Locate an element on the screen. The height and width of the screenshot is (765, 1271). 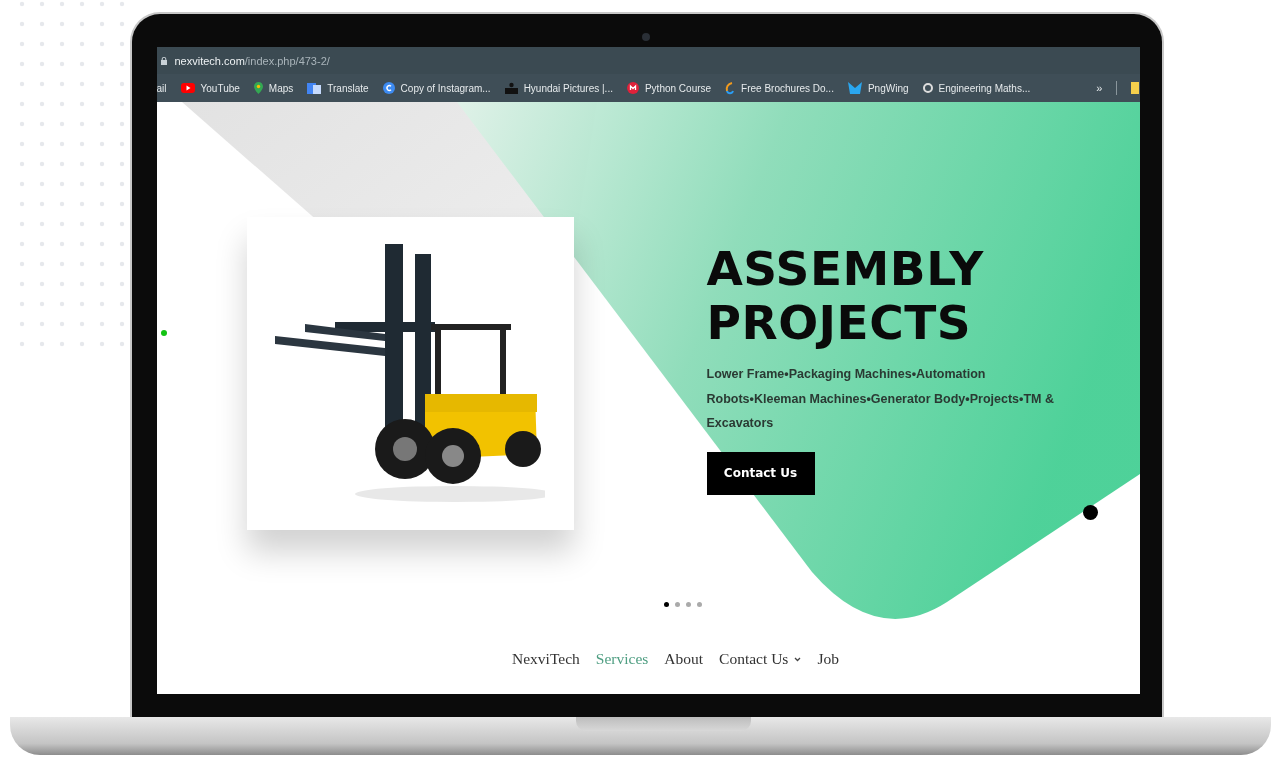
nav-link: Contact Us is located at coordinates (760, 659).